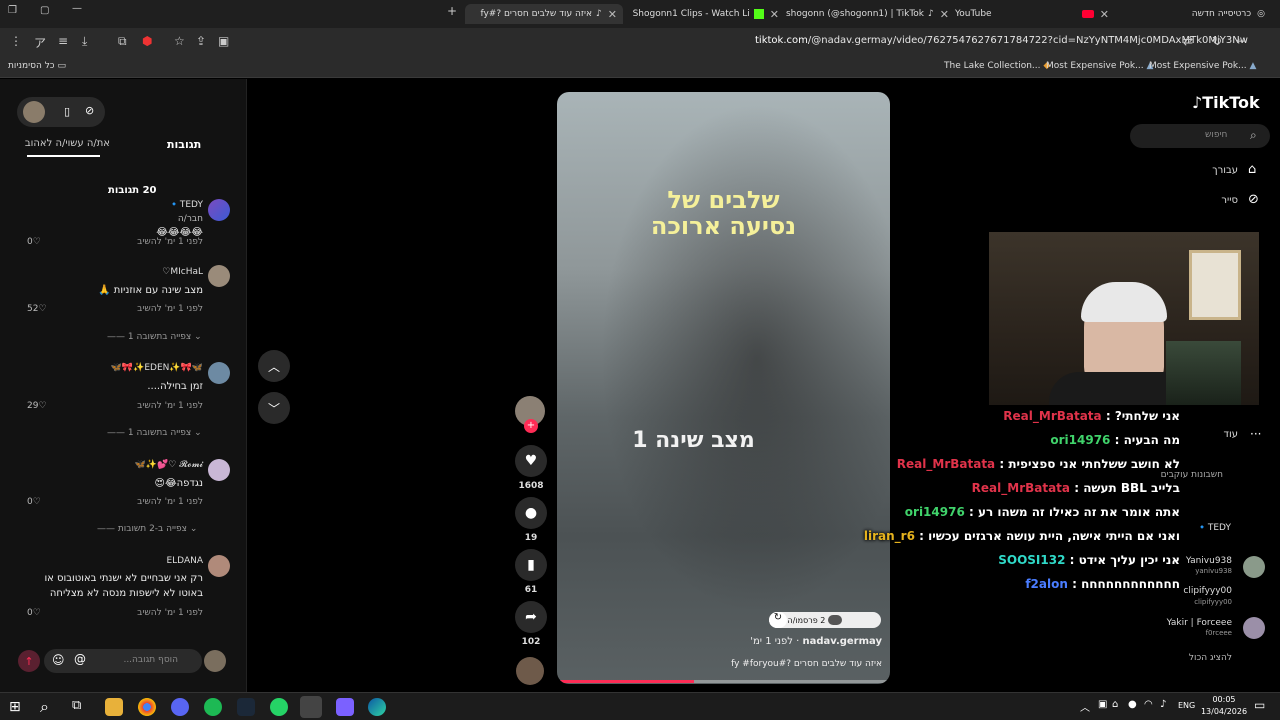  What do you see at coordinates (530, 671) in the screenshot?
I see `sound-disc` at bounding box center [530, 671].